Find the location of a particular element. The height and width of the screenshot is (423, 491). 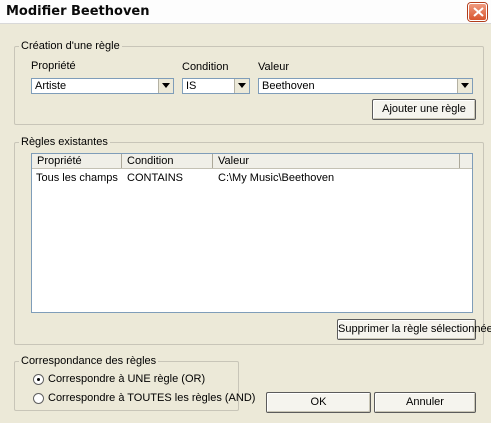

ok-button: OK is located at coordinates (318, 402).